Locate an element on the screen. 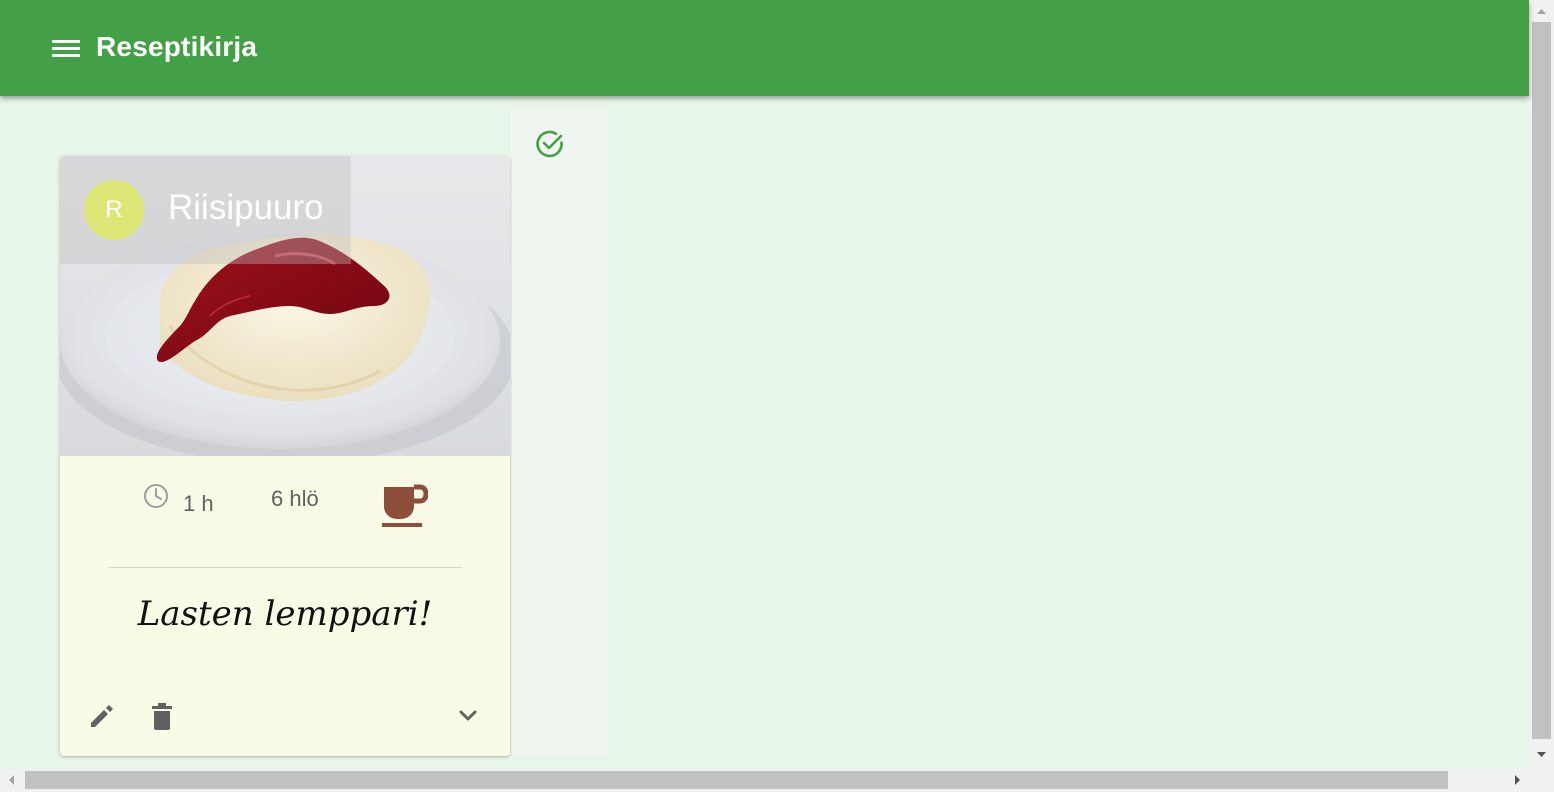  status-column is located at coordinates (559, 433).